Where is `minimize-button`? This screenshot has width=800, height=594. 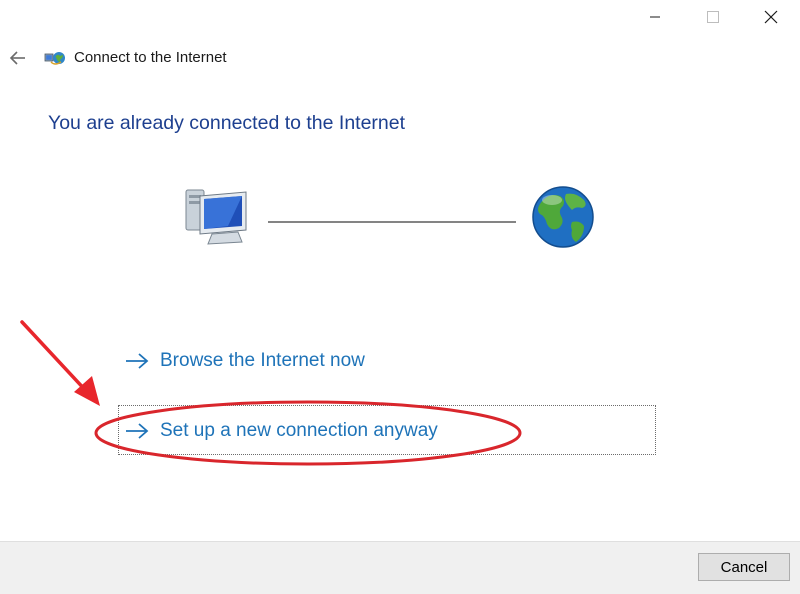 minimize-button is located at coordinates (655, 17).